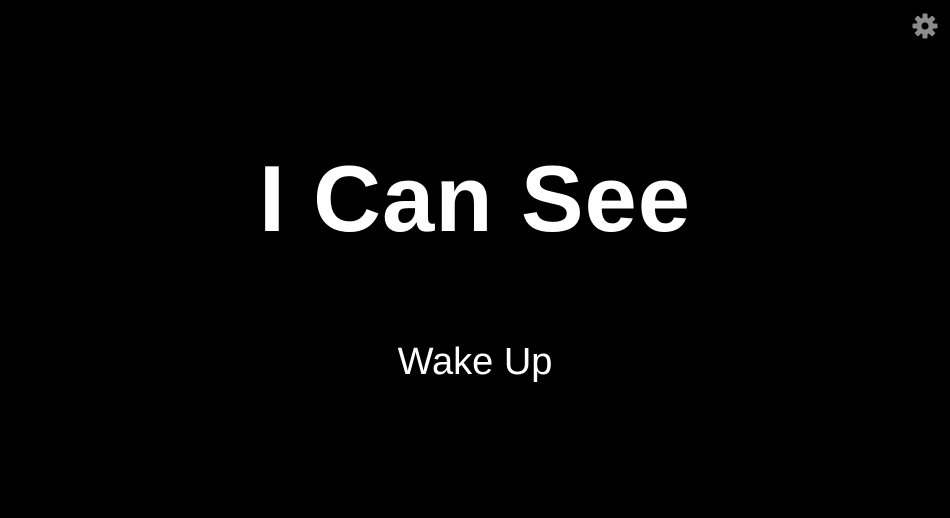  I want to click on gear-icon, so click(925, 26).